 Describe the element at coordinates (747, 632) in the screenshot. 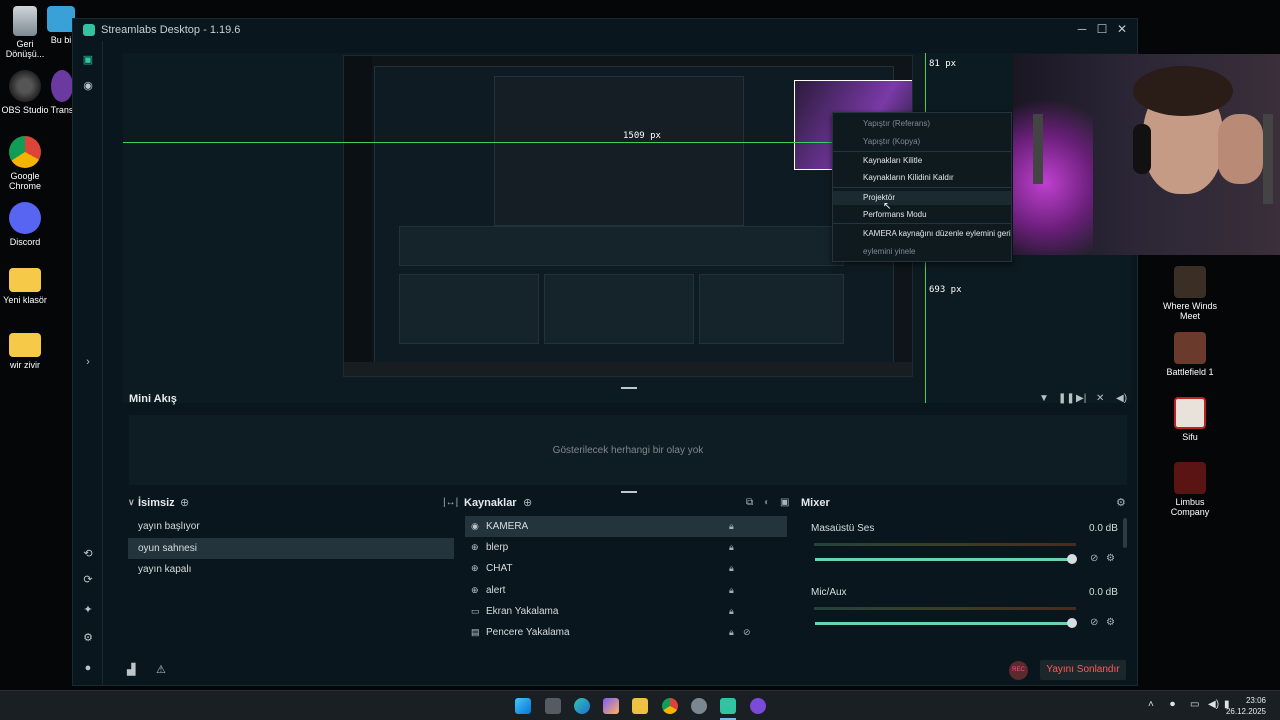

I see `hidden-eye-icon: ⊘` at that location.